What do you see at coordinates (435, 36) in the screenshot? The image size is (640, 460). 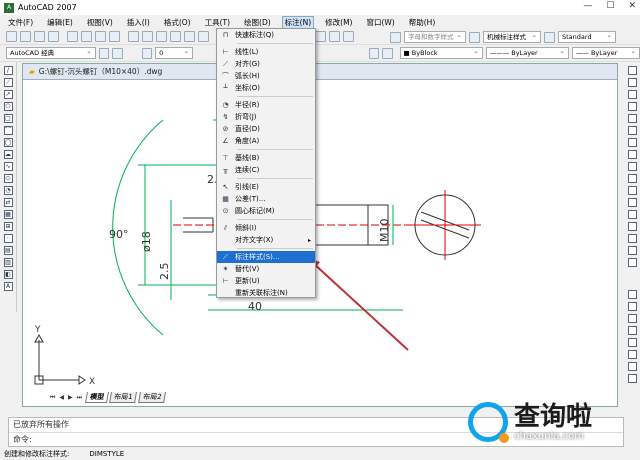 I see `text-style-select: 字母和数字样式` at bounding box center [435, 36].